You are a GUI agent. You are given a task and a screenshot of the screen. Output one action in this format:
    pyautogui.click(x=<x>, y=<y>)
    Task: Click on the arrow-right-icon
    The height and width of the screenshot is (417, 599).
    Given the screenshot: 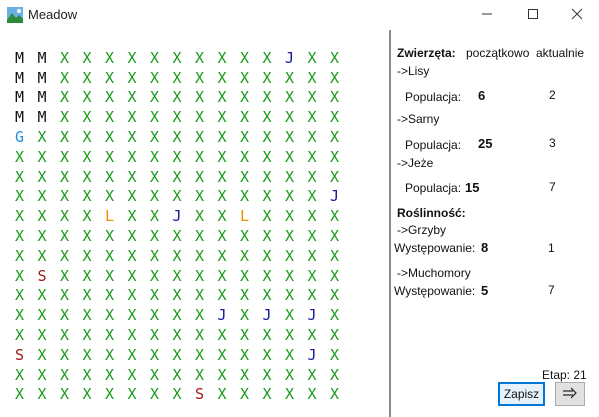 What is the action you would take?
    pyautogui.click(x=570, y=394)
    